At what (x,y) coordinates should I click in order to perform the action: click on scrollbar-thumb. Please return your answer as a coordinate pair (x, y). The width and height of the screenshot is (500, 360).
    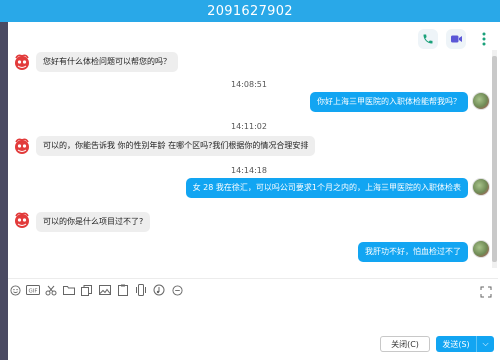
    Looking at the image, I should click on (494, 159).